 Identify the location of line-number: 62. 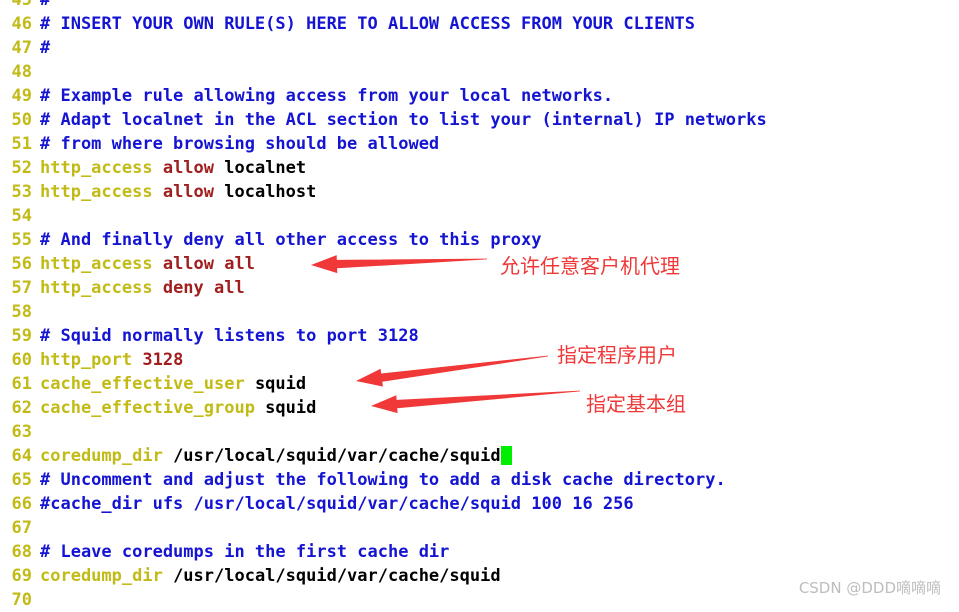
(21, 408).